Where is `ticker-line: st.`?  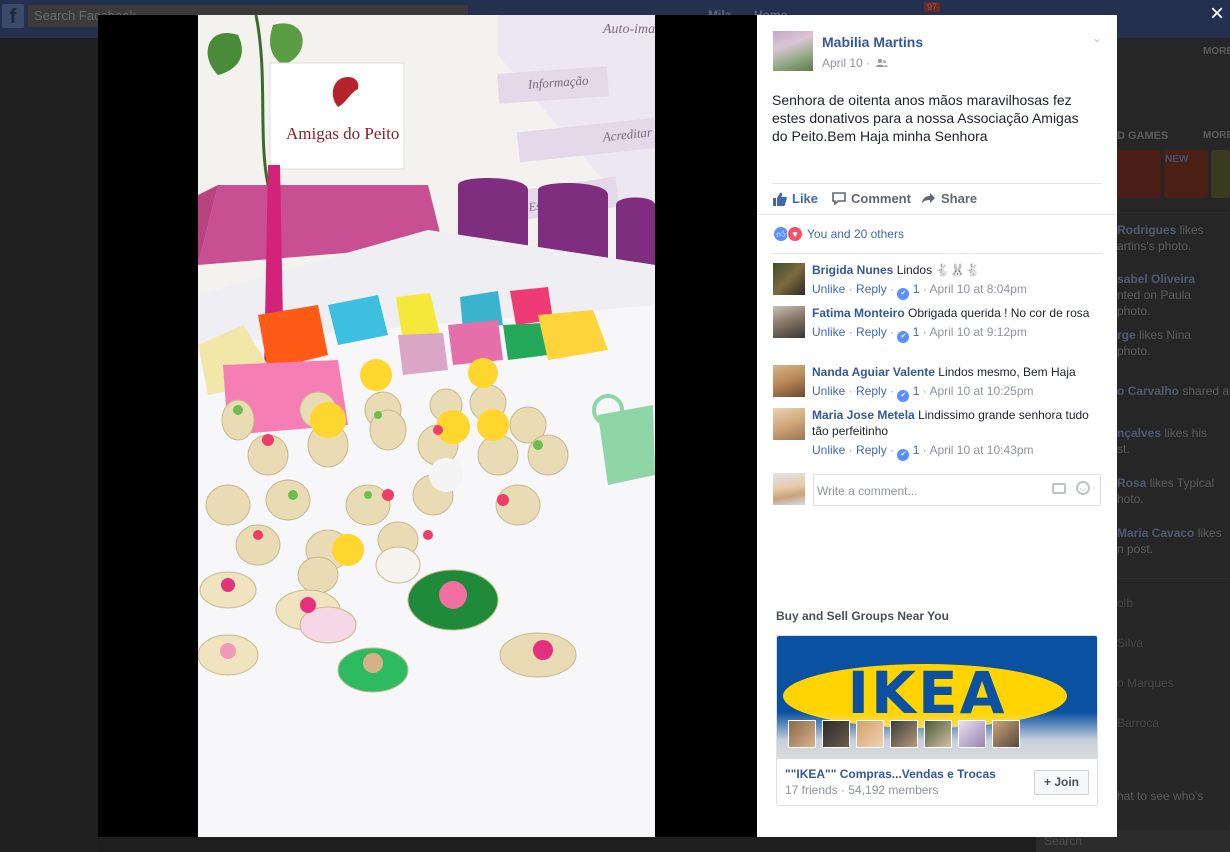
ticker-line: st. is located at coordinates (1173, 449).